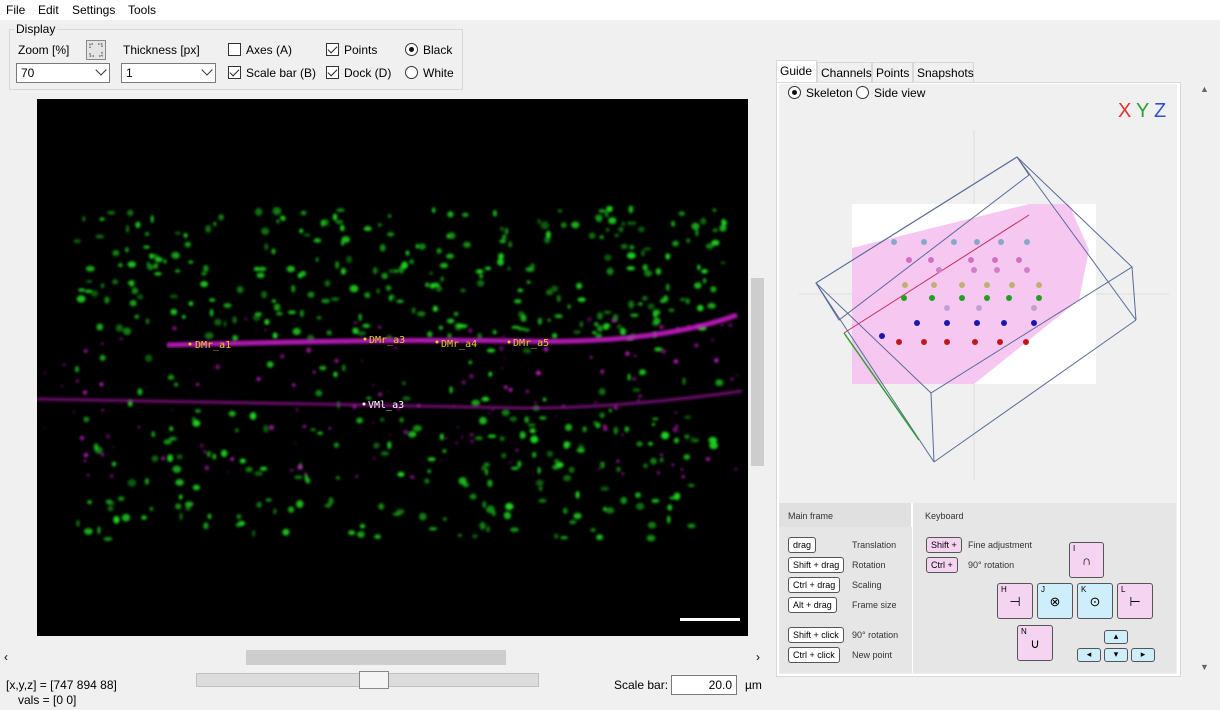 The width and height of the screenshot is (1220, 710). I want to click on fit-icon, so click(96, 50).